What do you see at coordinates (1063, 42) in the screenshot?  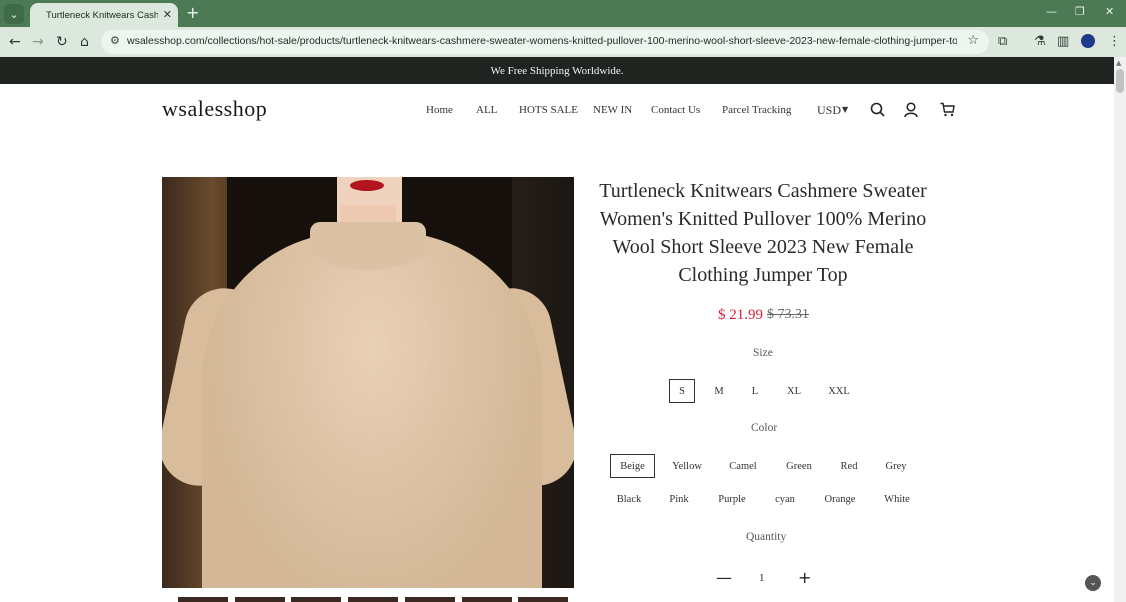 I see `side-panel-icon: ▥` at bounding box center [1063, 42].